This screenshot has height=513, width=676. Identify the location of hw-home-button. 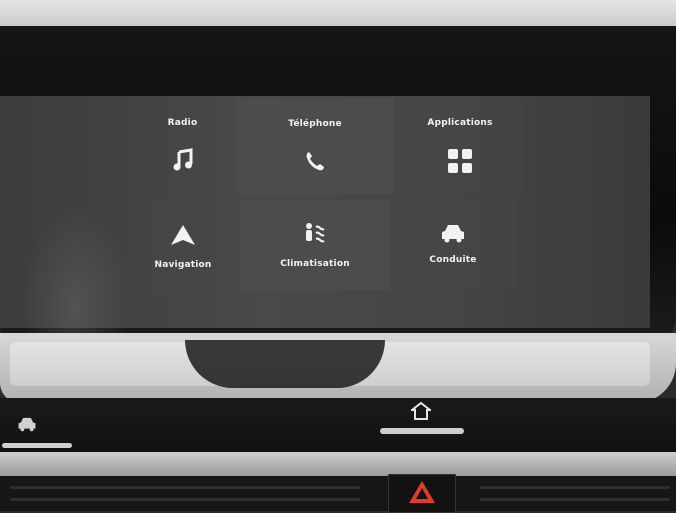
(421, 413).